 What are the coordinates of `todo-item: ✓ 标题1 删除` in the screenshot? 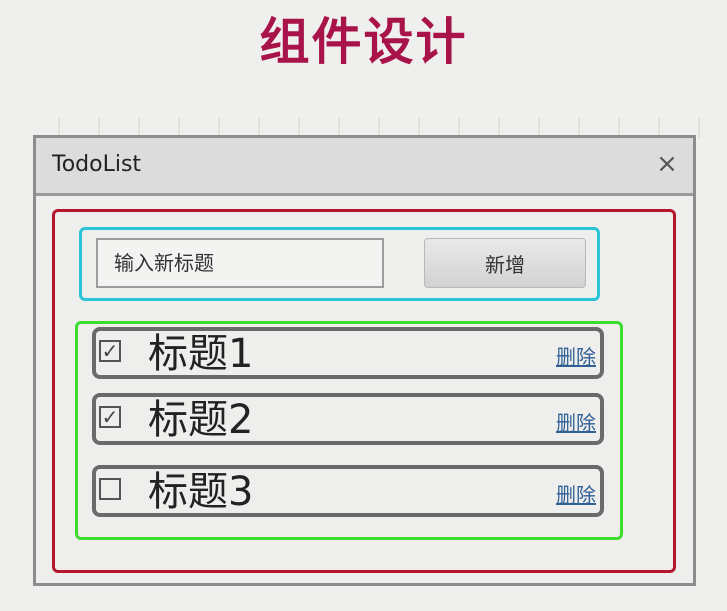 It's located at (348, 353).